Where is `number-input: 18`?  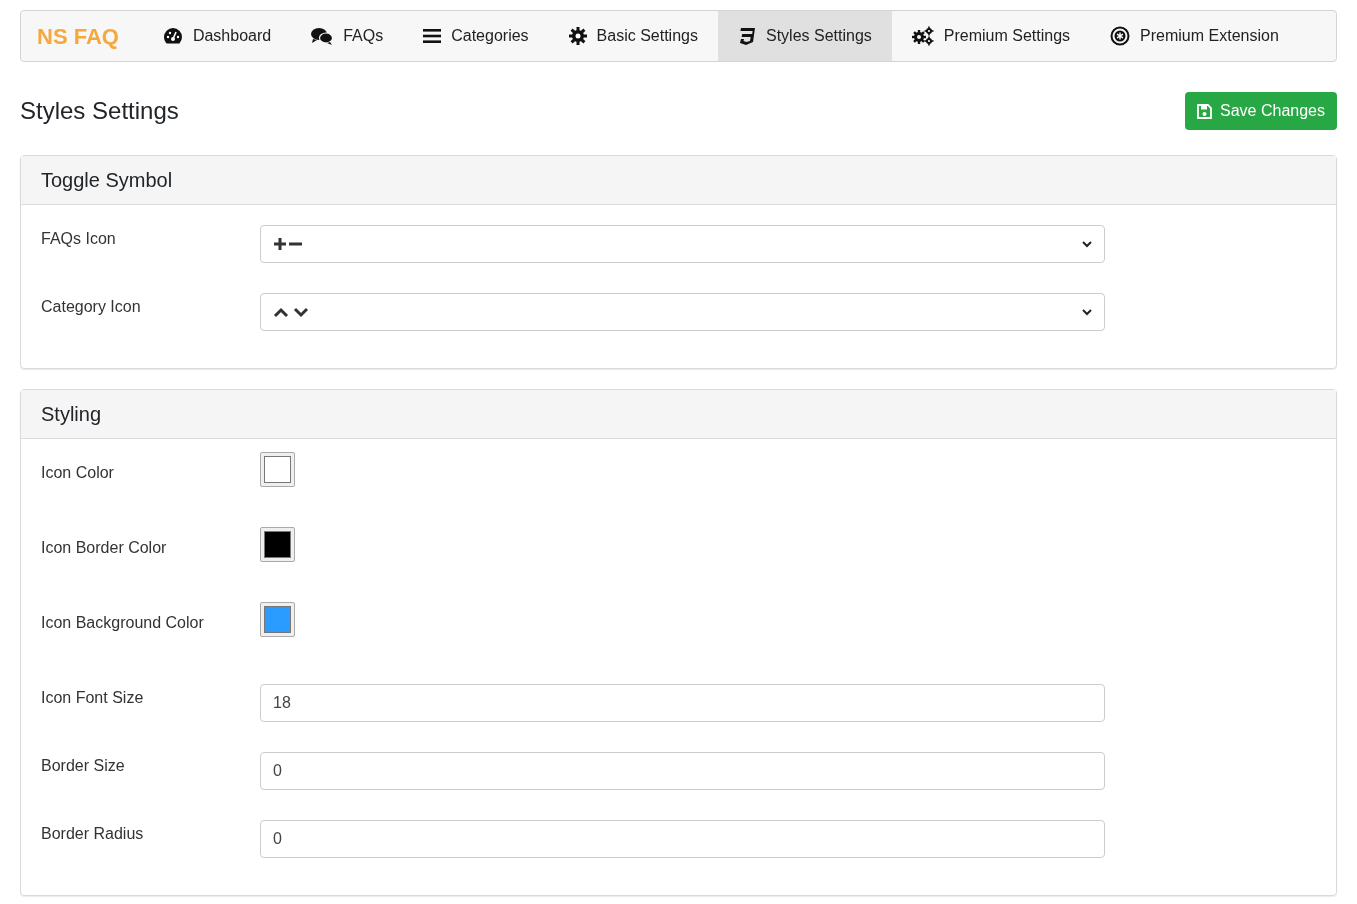
number-input: 18 is located at coordinates (682, 703).